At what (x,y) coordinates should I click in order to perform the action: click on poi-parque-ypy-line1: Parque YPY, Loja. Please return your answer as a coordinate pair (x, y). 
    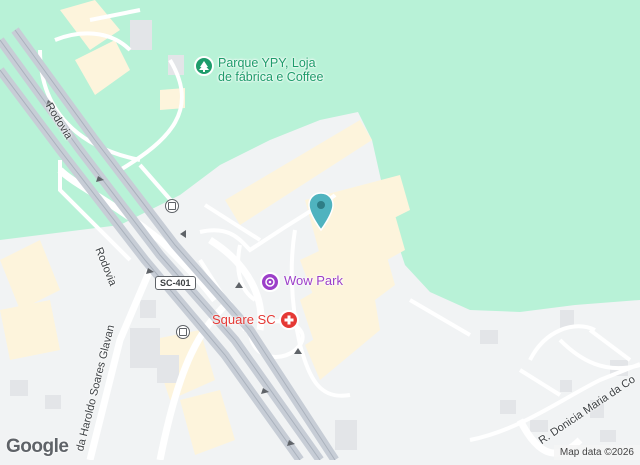
    Looking at the image, I should click on (267, 63).